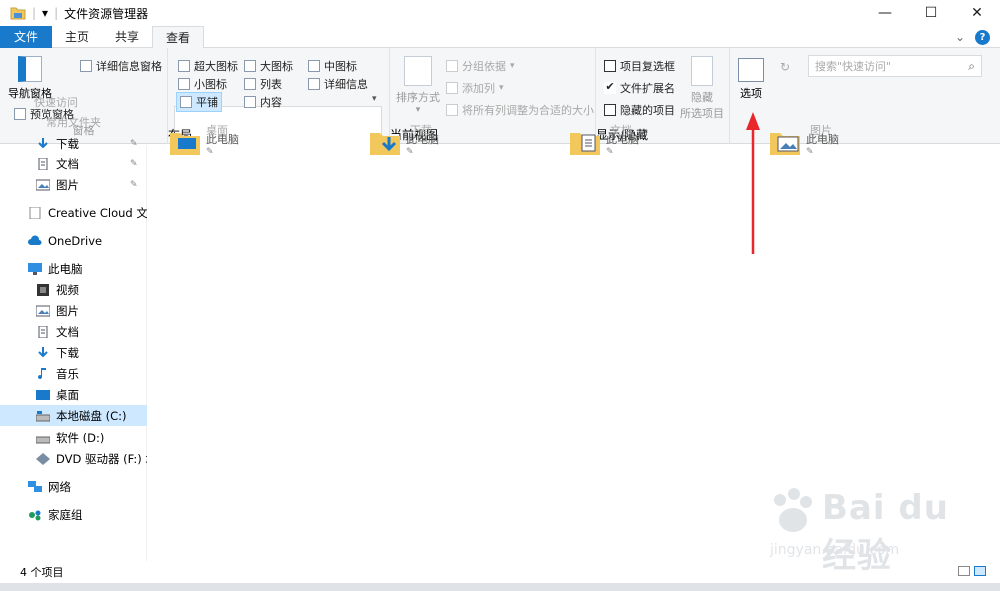 The image size is (1000, 591). Describe the element at coordinates (26, 36) in the screenshot. I see `tab-file: 文件` at that location.